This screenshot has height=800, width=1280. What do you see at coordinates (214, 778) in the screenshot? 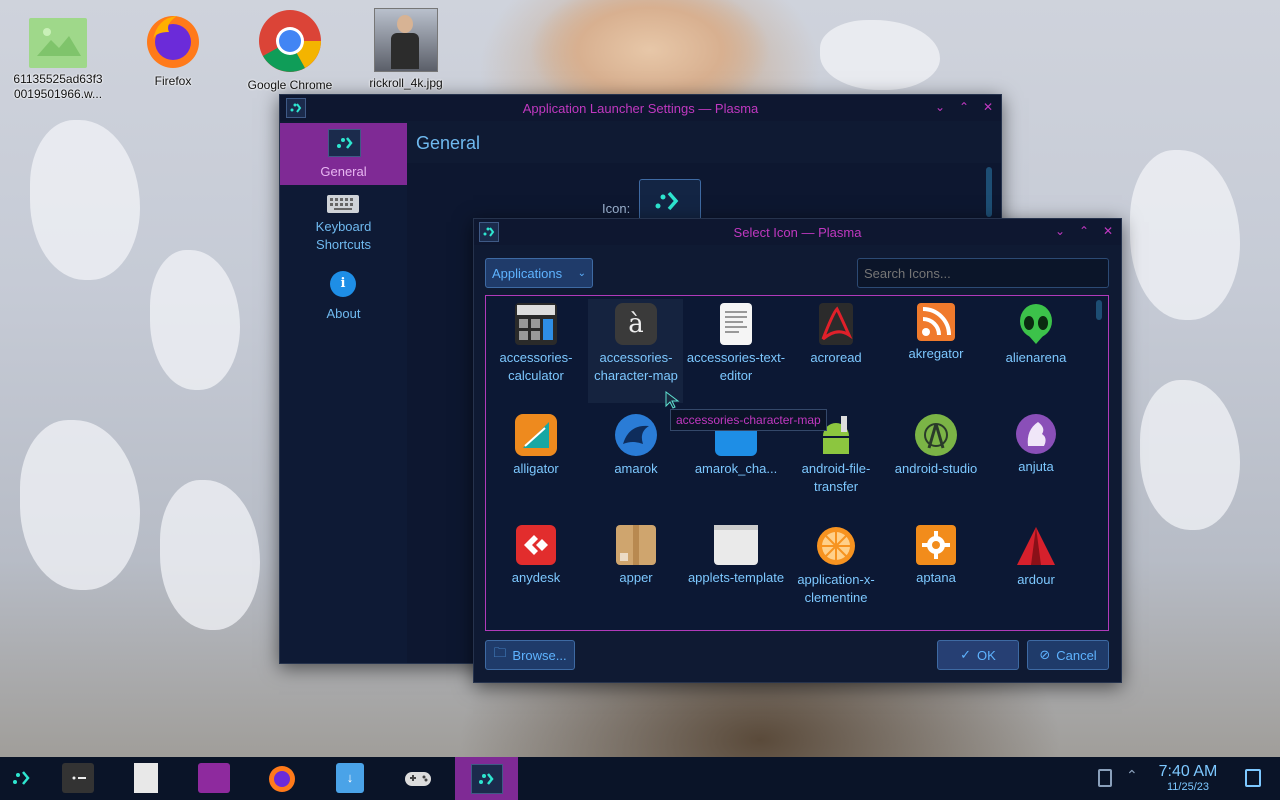
I see `taskbar-app-file-manager` at bounding box center [214, 778].